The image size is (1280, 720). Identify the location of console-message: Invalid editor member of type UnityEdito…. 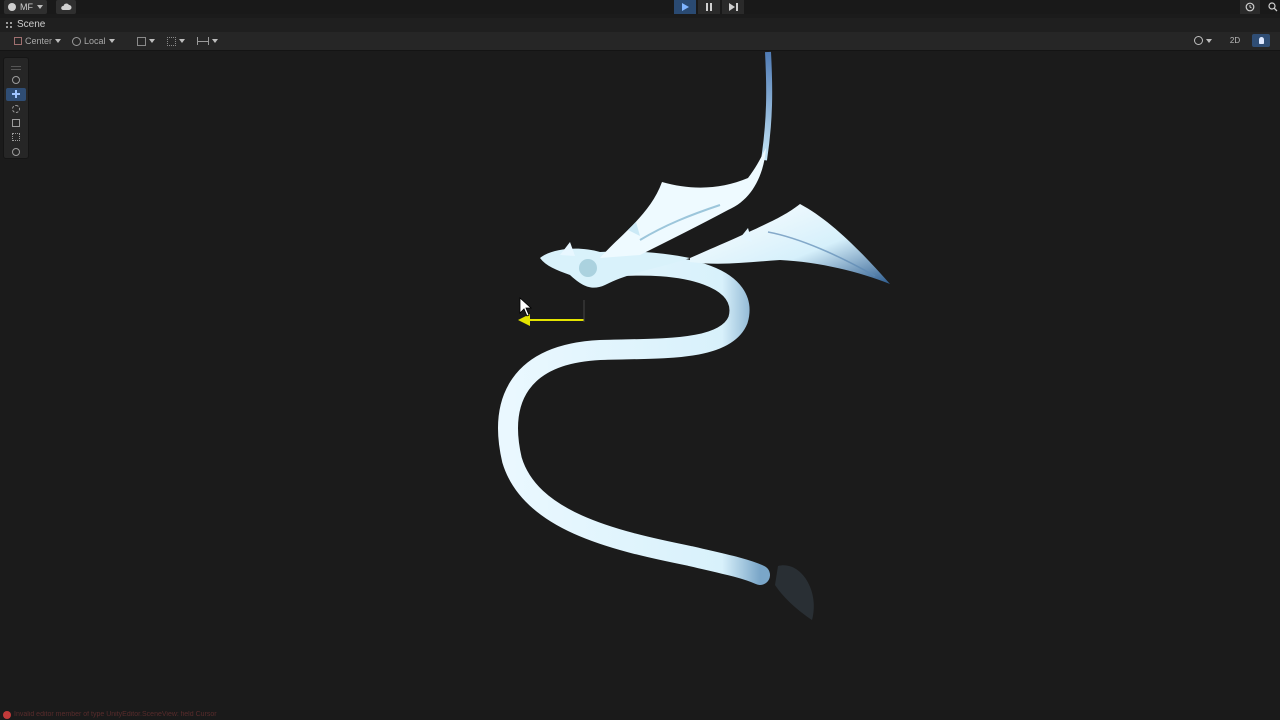
(264, 715).